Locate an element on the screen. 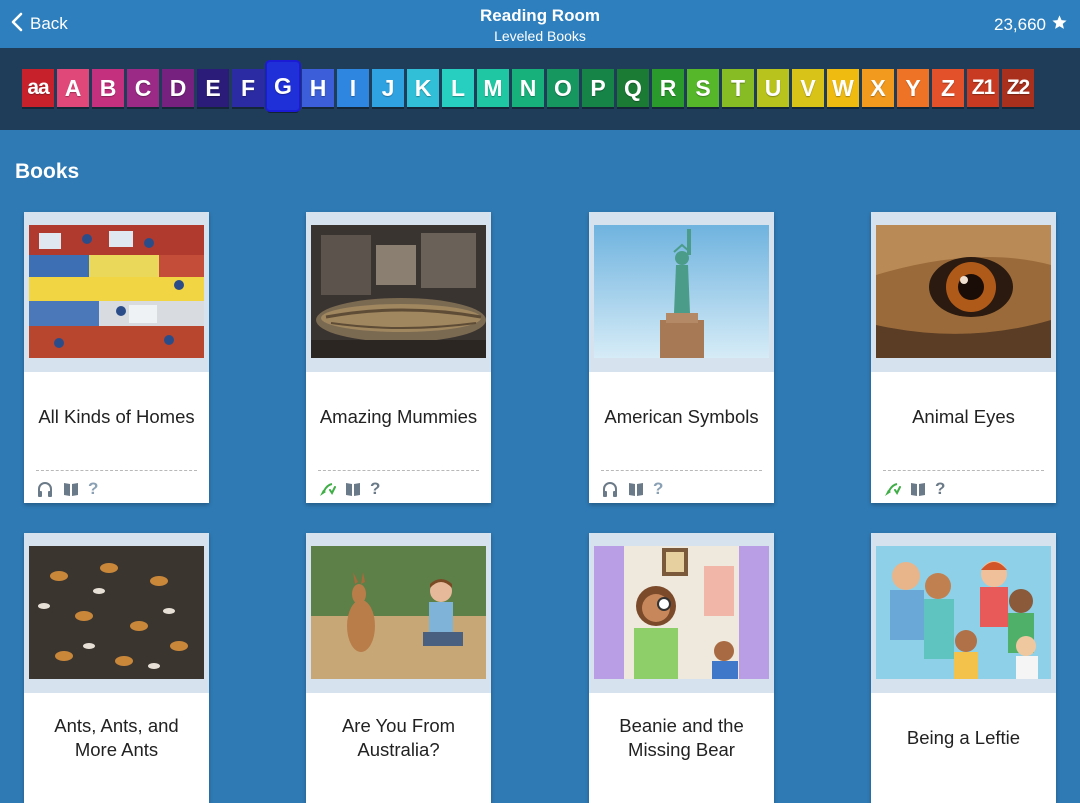 This screenshot has width=1080, height=803. book-card: American Symbols ? is located at coordinates (681, 357).